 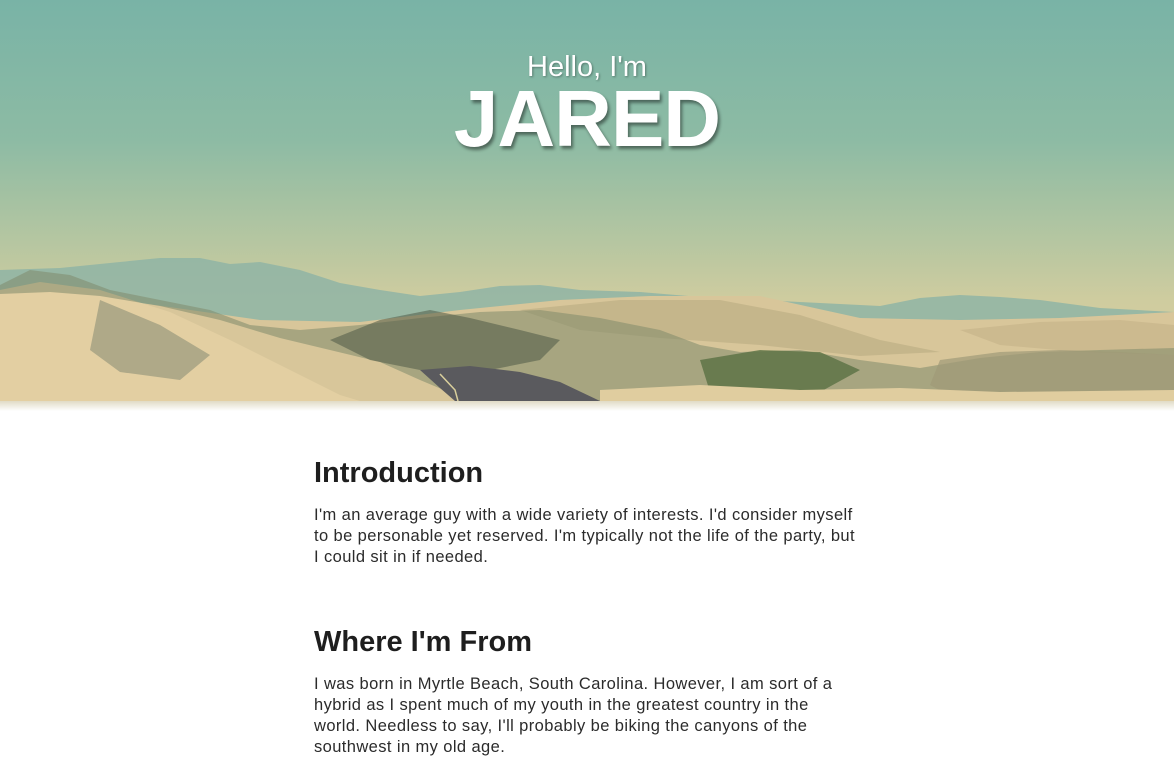 I want to click on hero-name: JARED, so click(x=587, y=118).